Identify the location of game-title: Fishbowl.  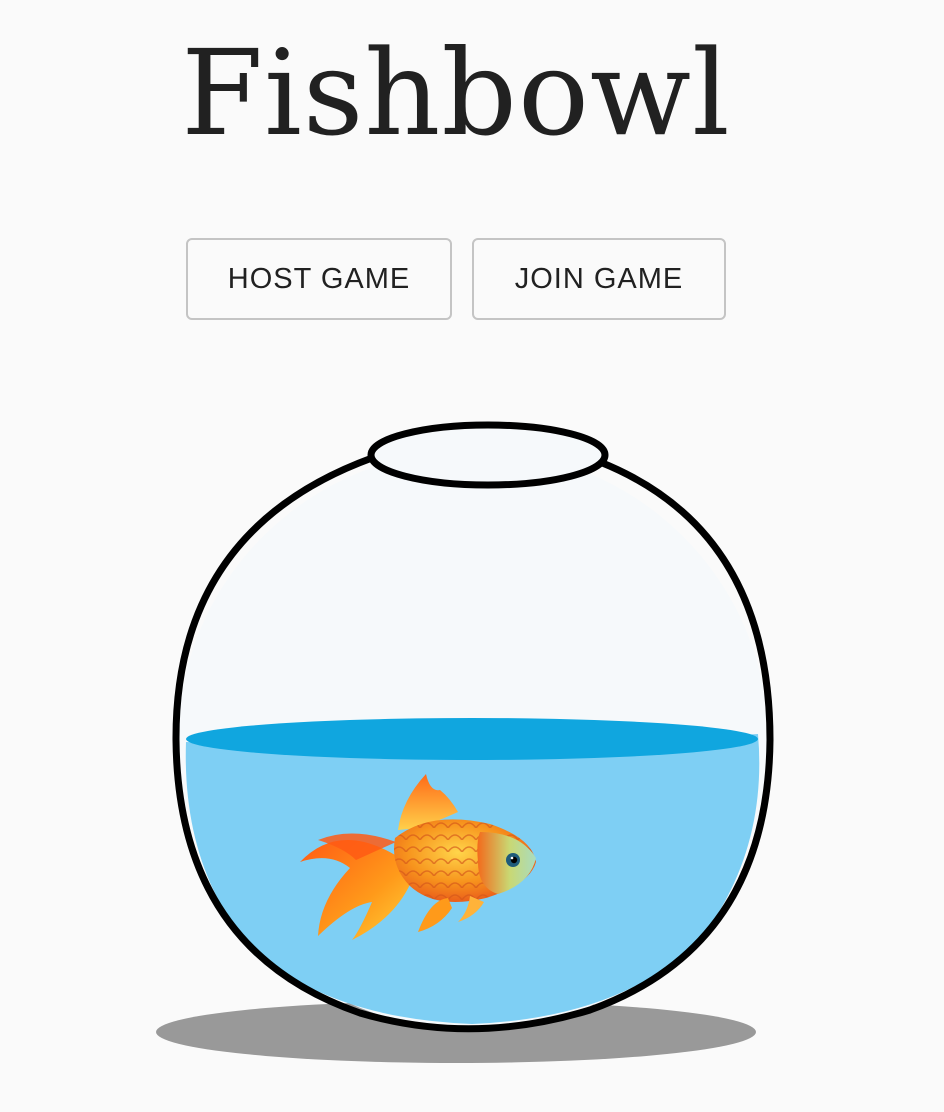
(456, 93).